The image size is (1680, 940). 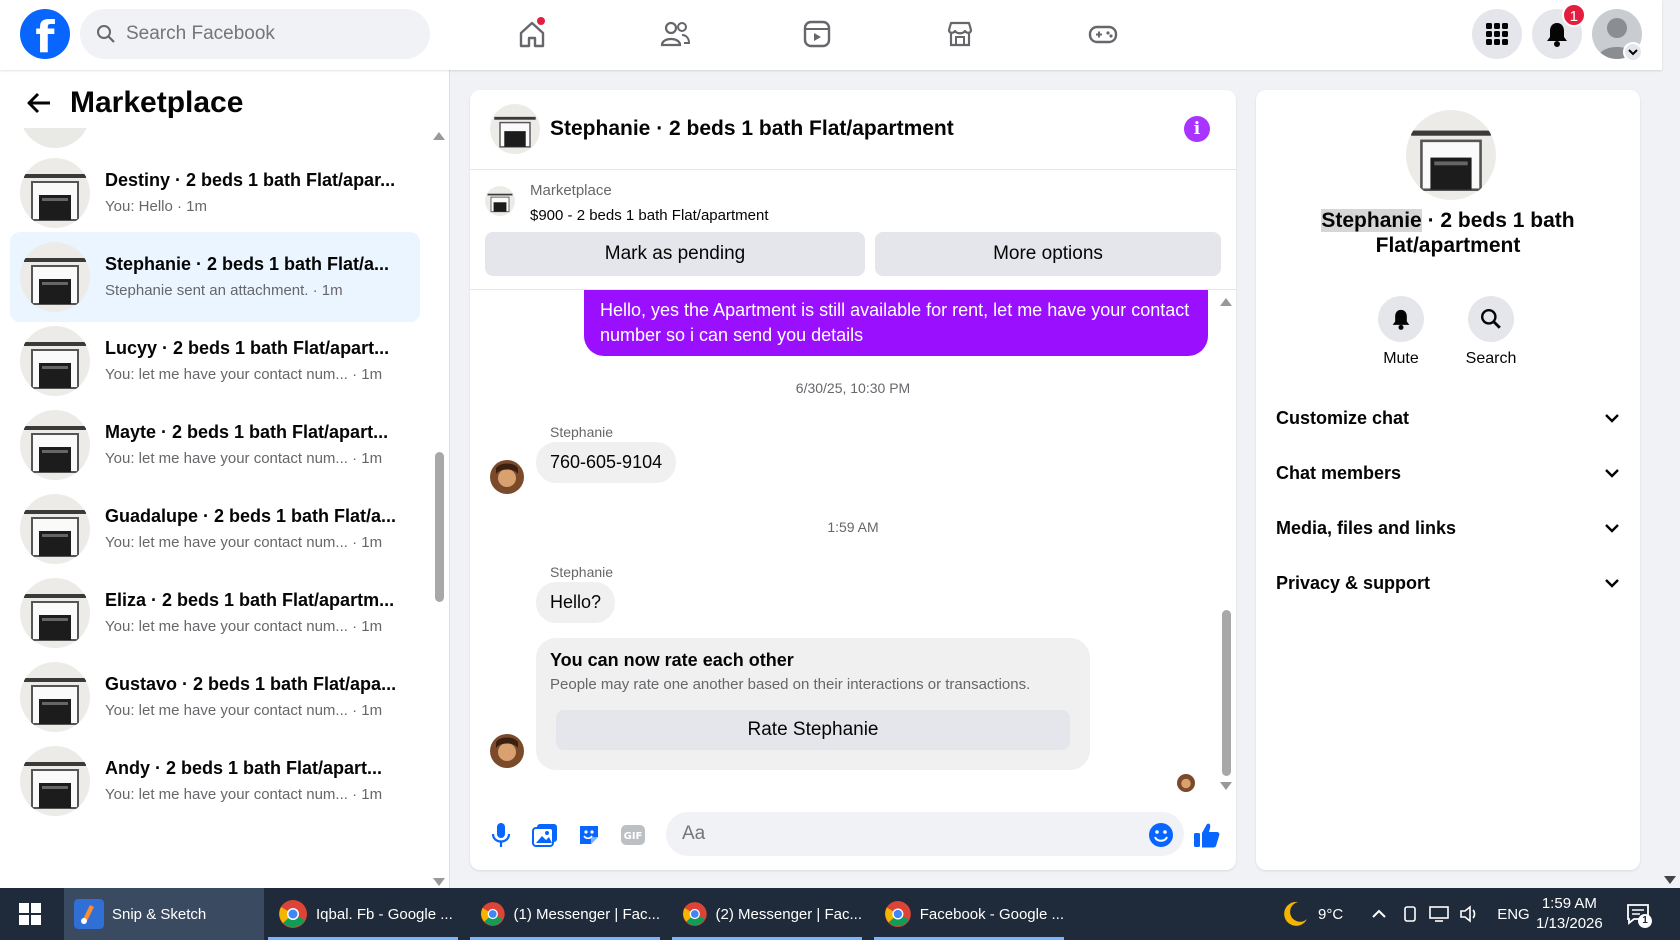 I want to click on sticker-icon, so click(x=589, y=835).